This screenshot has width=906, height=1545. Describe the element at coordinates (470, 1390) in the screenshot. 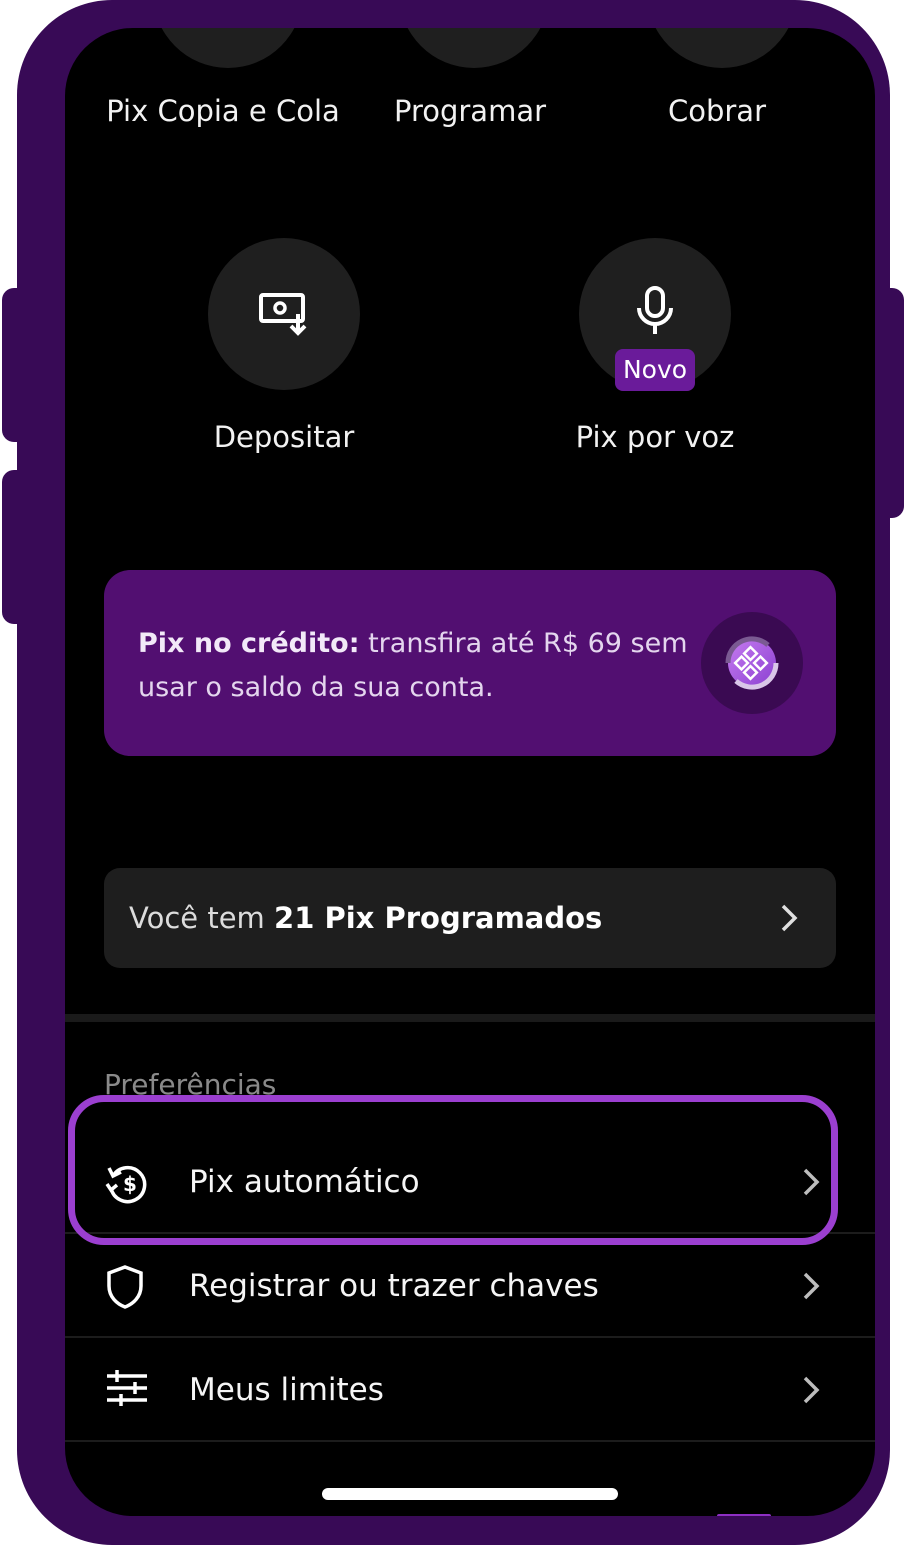

I see `meus-limites-item: Meus limites` at that location.